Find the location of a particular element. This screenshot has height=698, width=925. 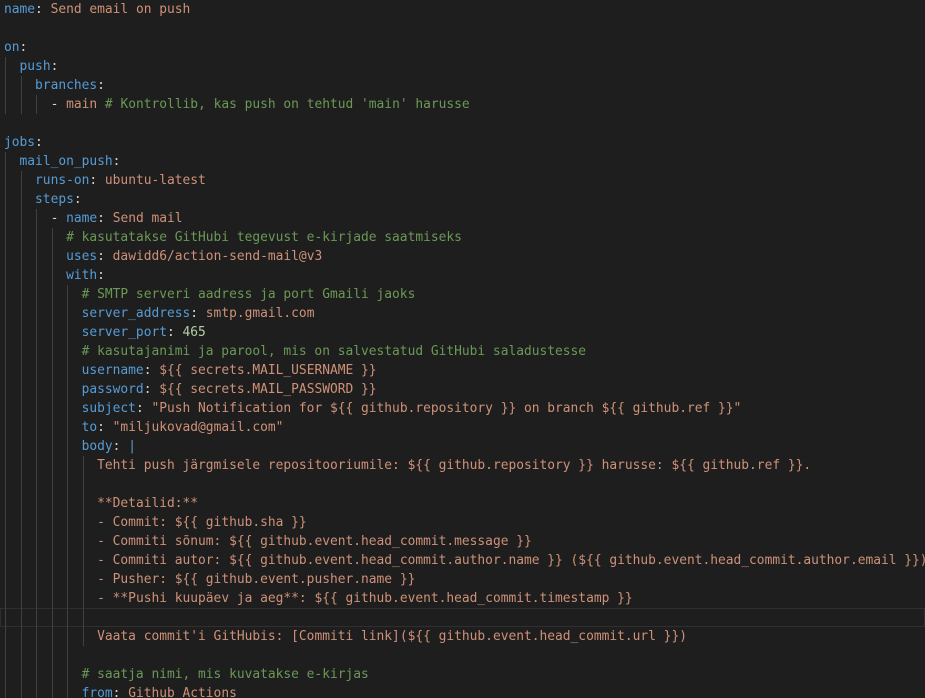

code-line: jobs: is located at coordinates (462, 142).